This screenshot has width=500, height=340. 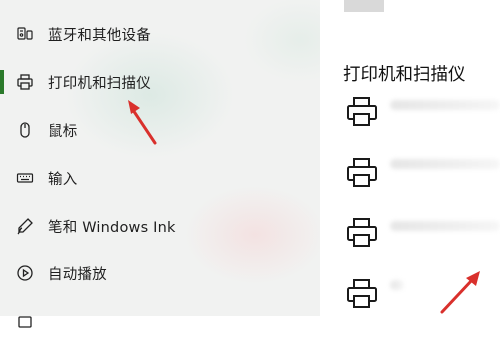 I want to click on sidebar-item-label: 鼠标, so click(x=63, y=131).